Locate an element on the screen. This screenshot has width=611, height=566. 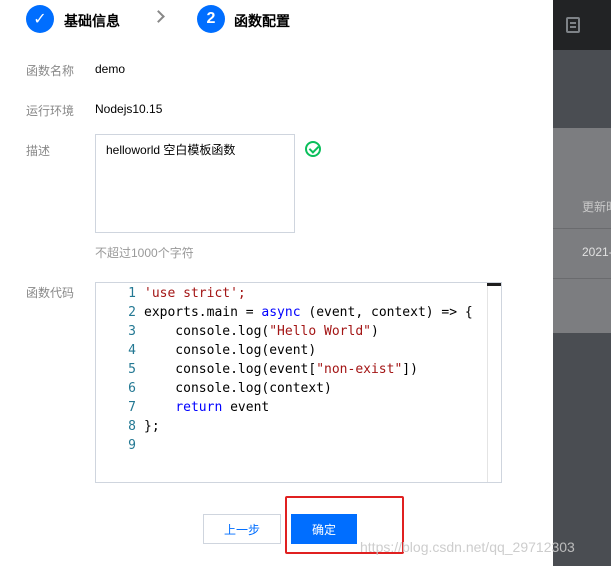
code-token: 'use strict'; is located at coordinates (195, 293).